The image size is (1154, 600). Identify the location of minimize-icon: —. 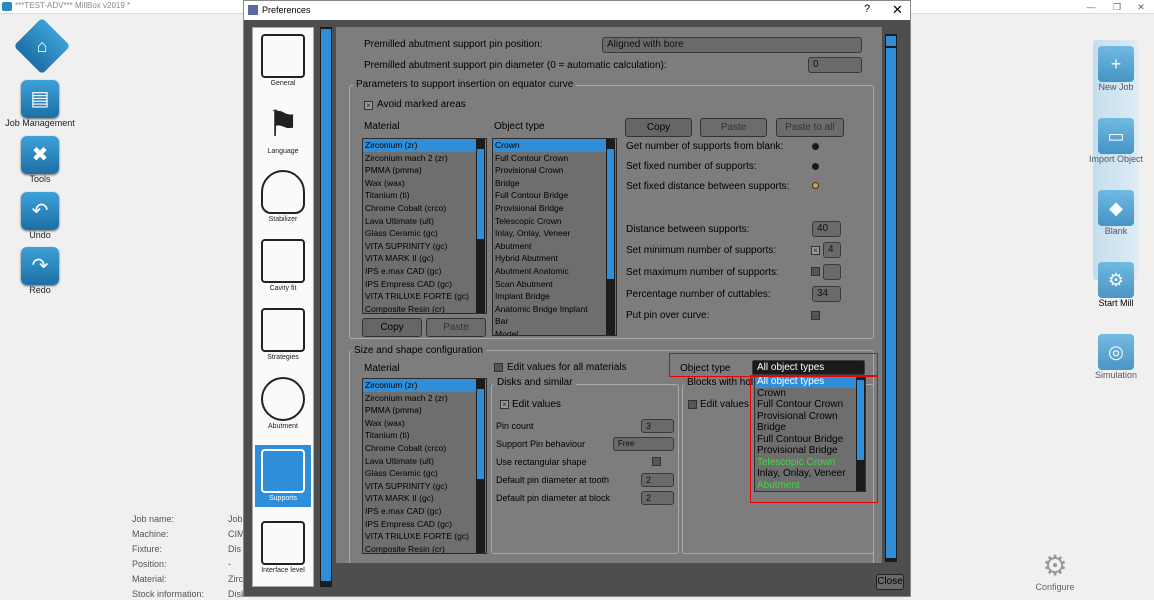
(1091, 7).